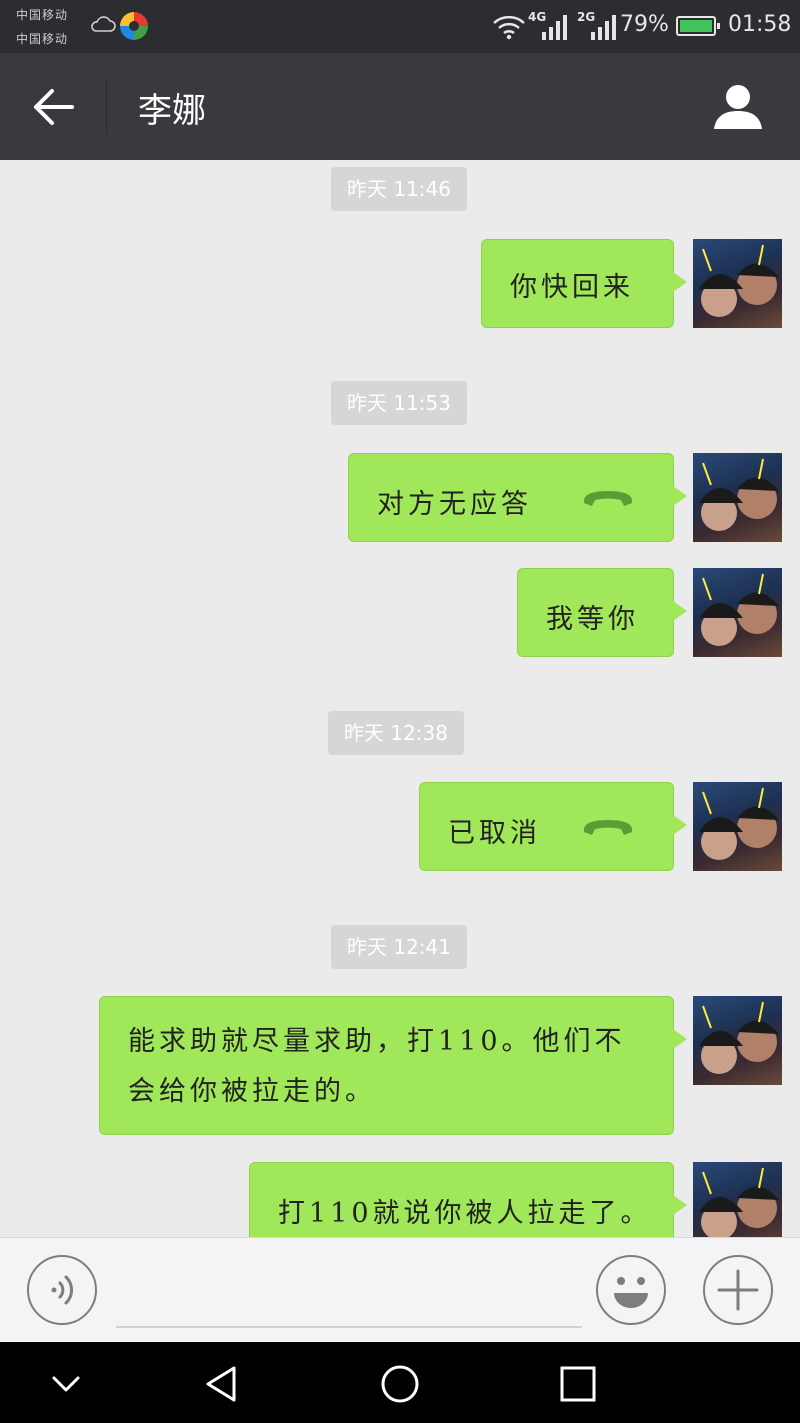 Image resolution: width=800 pixels, height=1423 pixels. What do you see at coordinates (396, 733) in the screenshot?
I see `timestamp: 昨天 12:38` at bounding box center [396, 733].